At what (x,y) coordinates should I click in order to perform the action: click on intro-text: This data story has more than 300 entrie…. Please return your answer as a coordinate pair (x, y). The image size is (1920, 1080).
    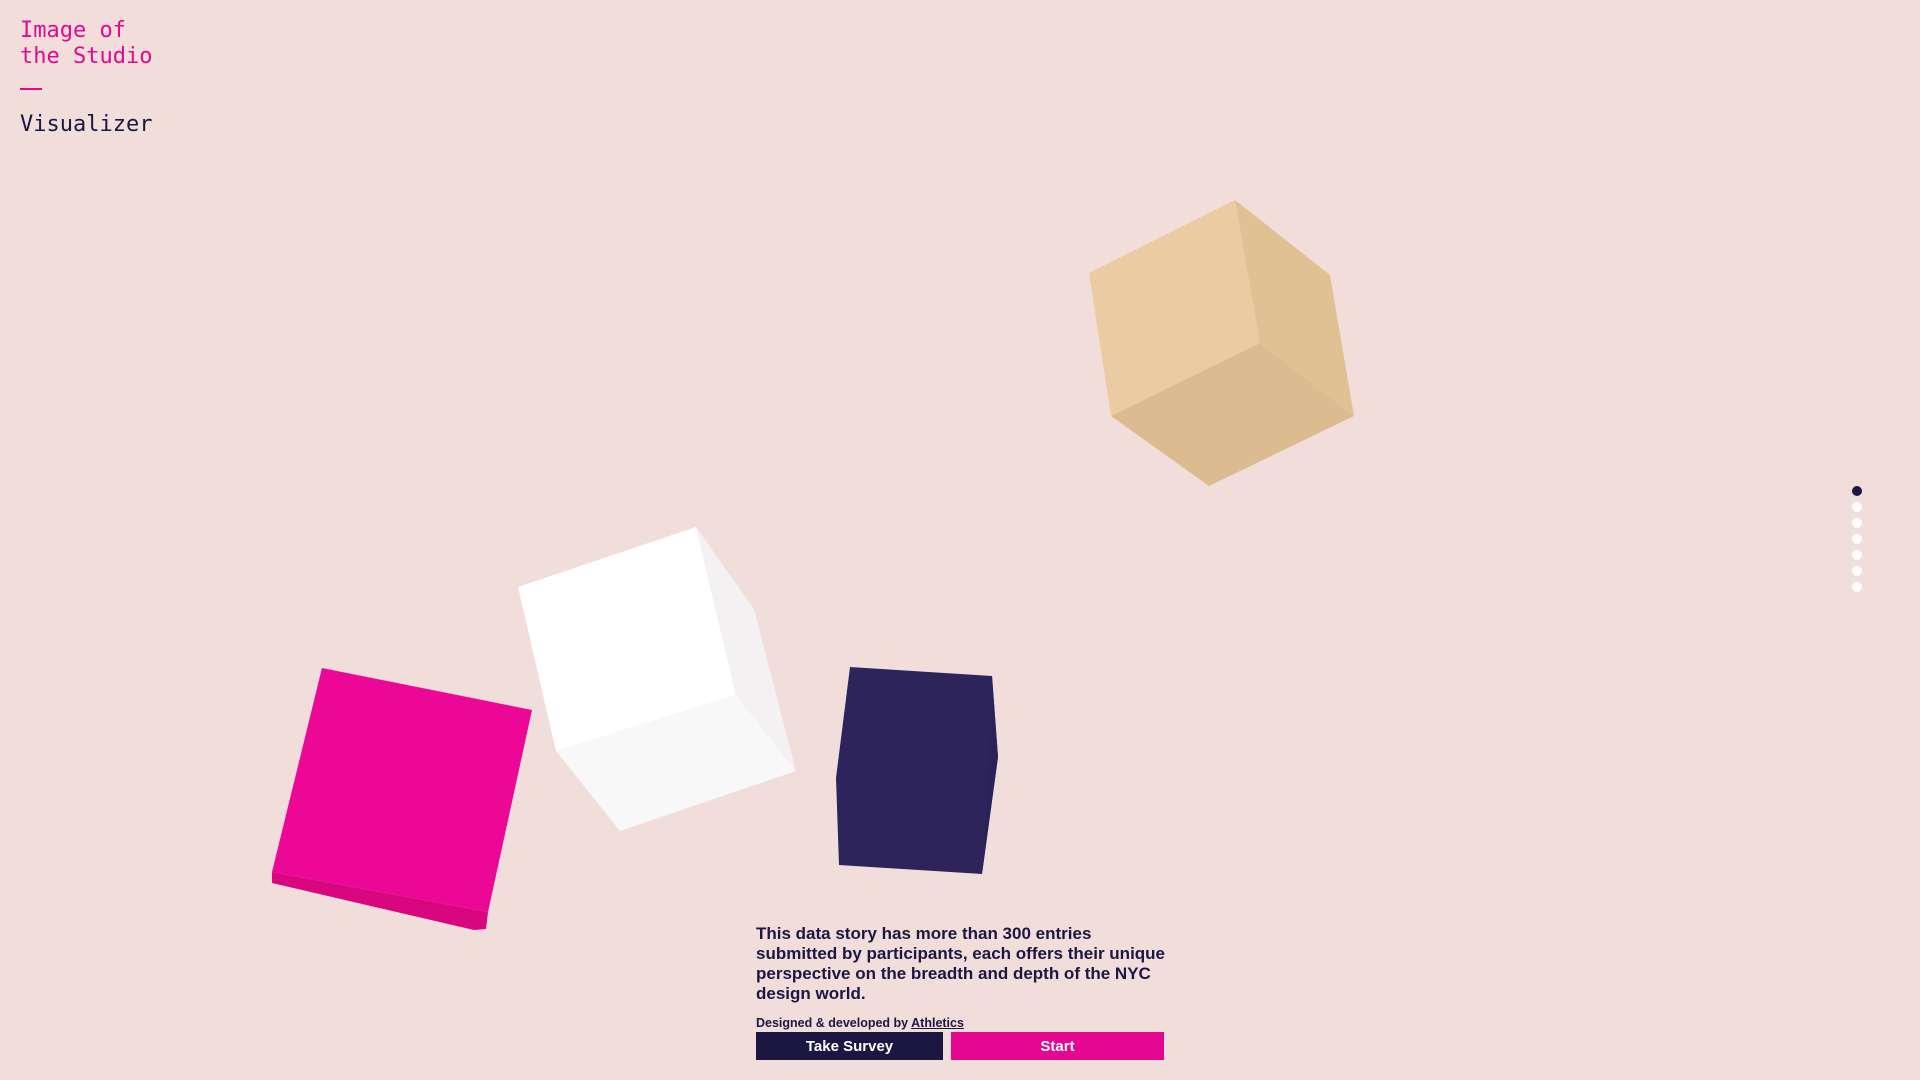
    Looking at the image, I should click on (961, 963).